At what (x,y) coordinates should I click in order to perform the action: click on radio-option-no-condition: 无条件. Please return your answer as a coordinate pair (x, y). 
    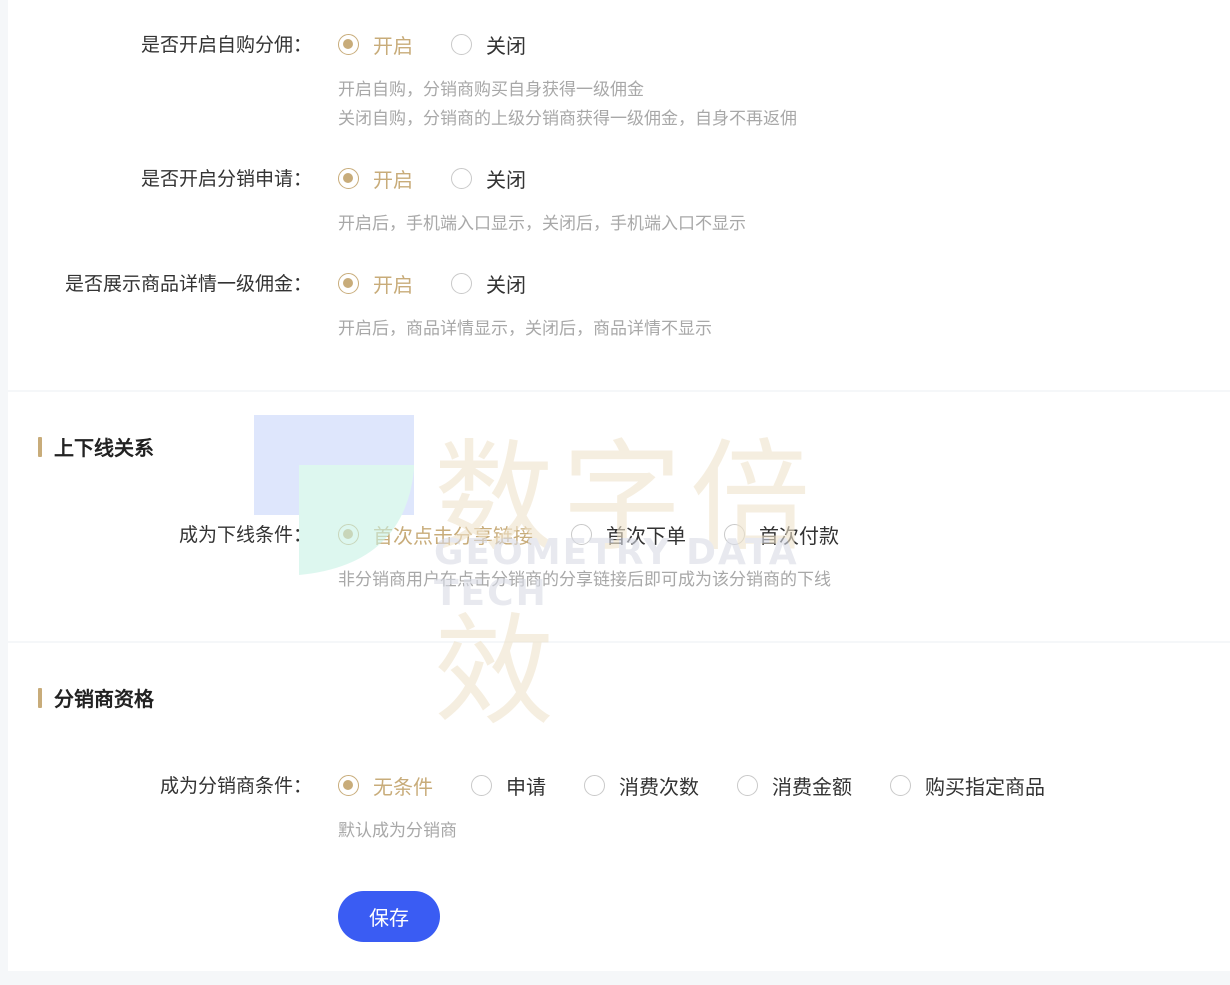
    Looking at the image, I should click on (385, 785).